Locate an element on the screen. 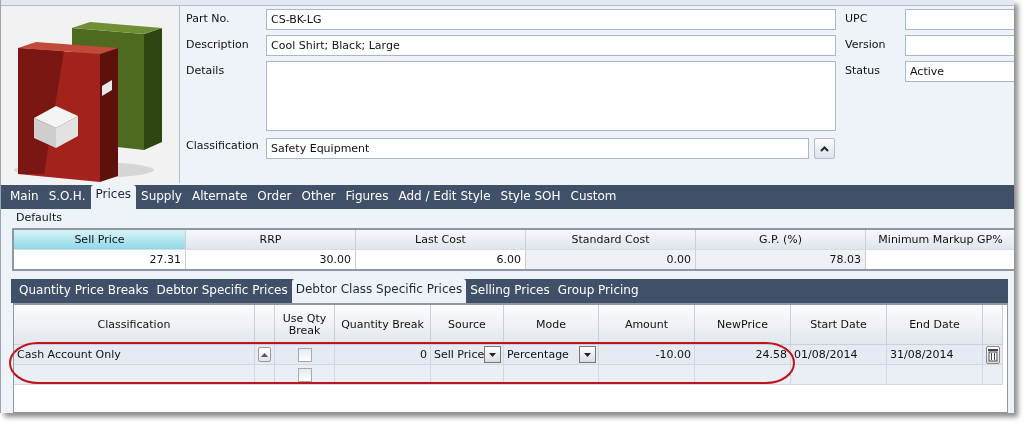 Image resolution: width=1029 pixels, height=426 pixels. table-cell: Cash Account Only is located at coordinates (134, 355).